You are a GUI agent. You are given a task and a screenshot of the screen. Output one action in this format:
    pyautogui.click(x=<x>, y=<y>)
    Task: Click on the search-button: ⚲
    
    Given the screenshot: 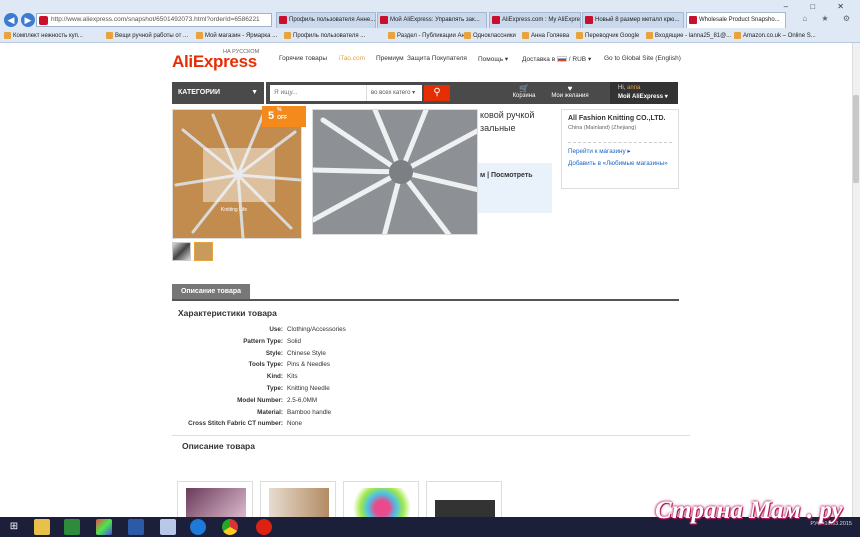 What is the action you would take?
    pyautogui.click(x=437, y=93)
    